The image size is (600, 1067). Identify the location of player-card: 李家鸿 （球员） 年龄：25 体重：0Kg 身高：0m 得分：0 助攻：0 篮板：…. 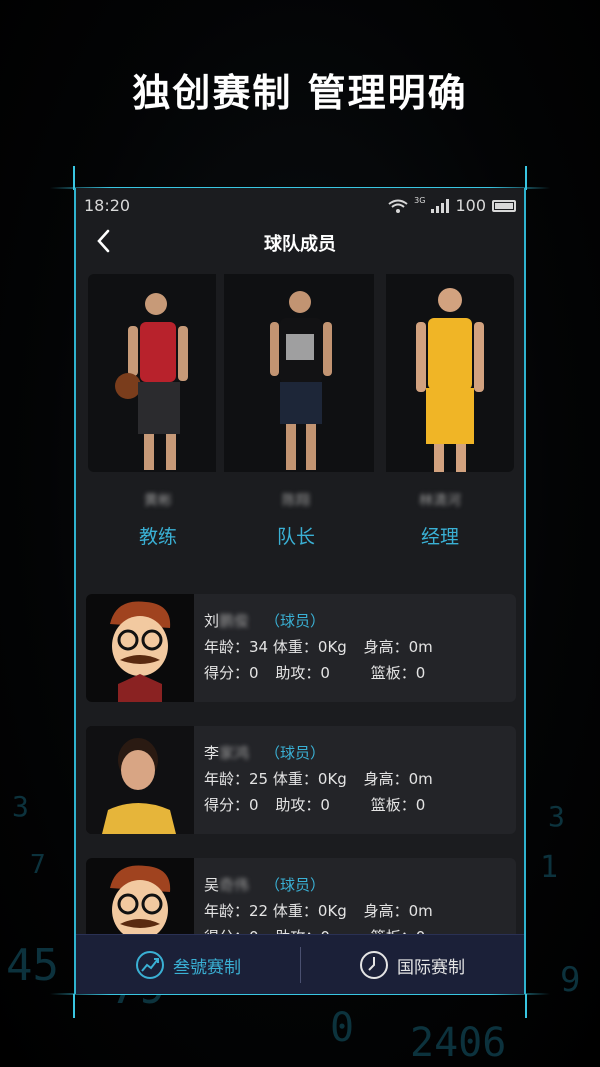
(301, 780).